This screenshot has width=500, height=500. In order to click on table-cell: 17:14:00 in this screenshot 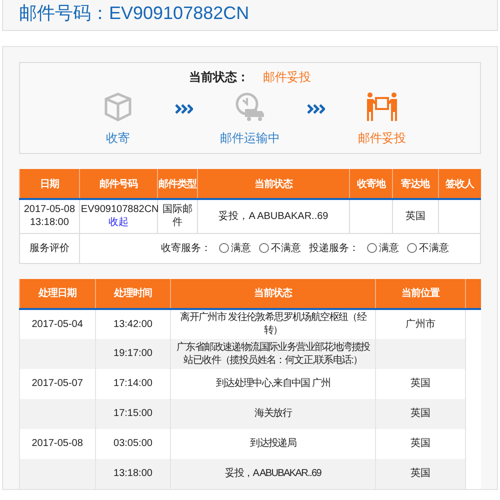, I will do `click(133, 383)`.